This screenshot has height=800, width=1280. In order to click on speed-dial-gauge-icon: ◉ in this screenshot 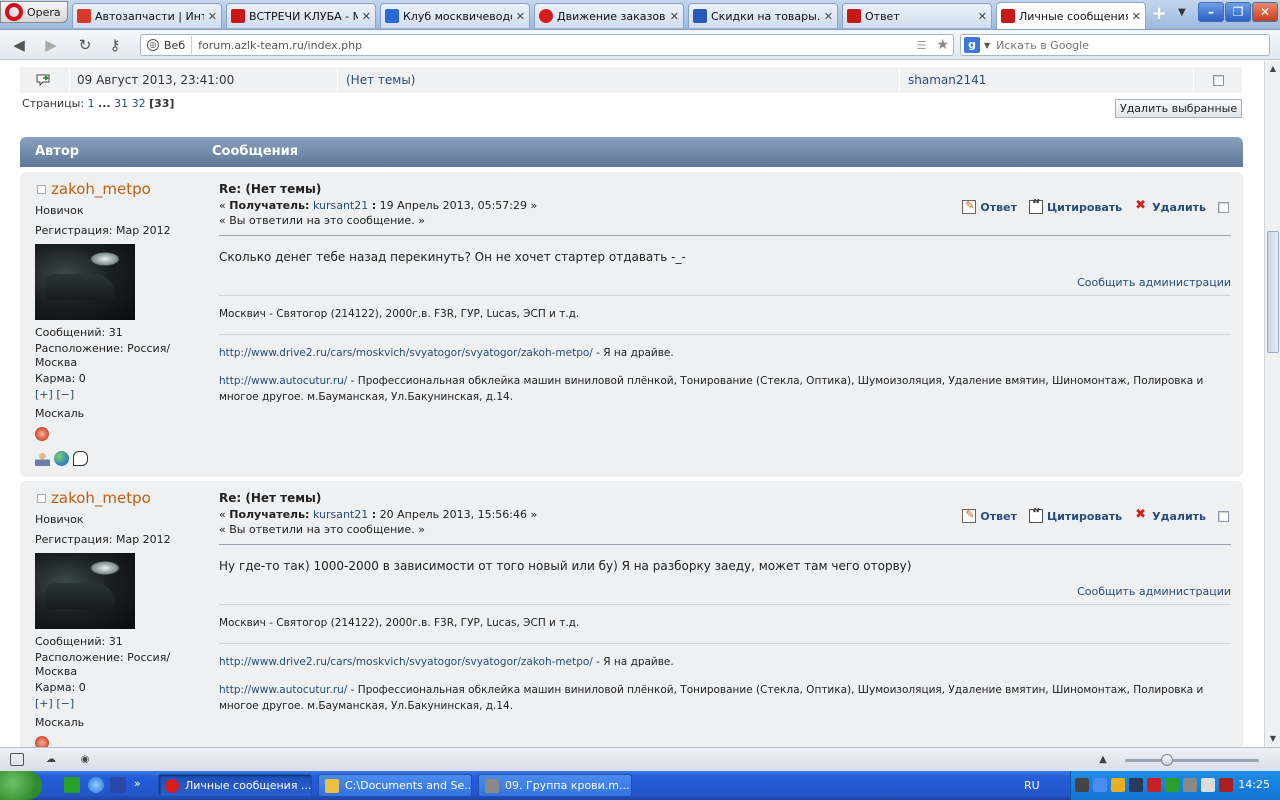, I will do `click(85, 759)`.